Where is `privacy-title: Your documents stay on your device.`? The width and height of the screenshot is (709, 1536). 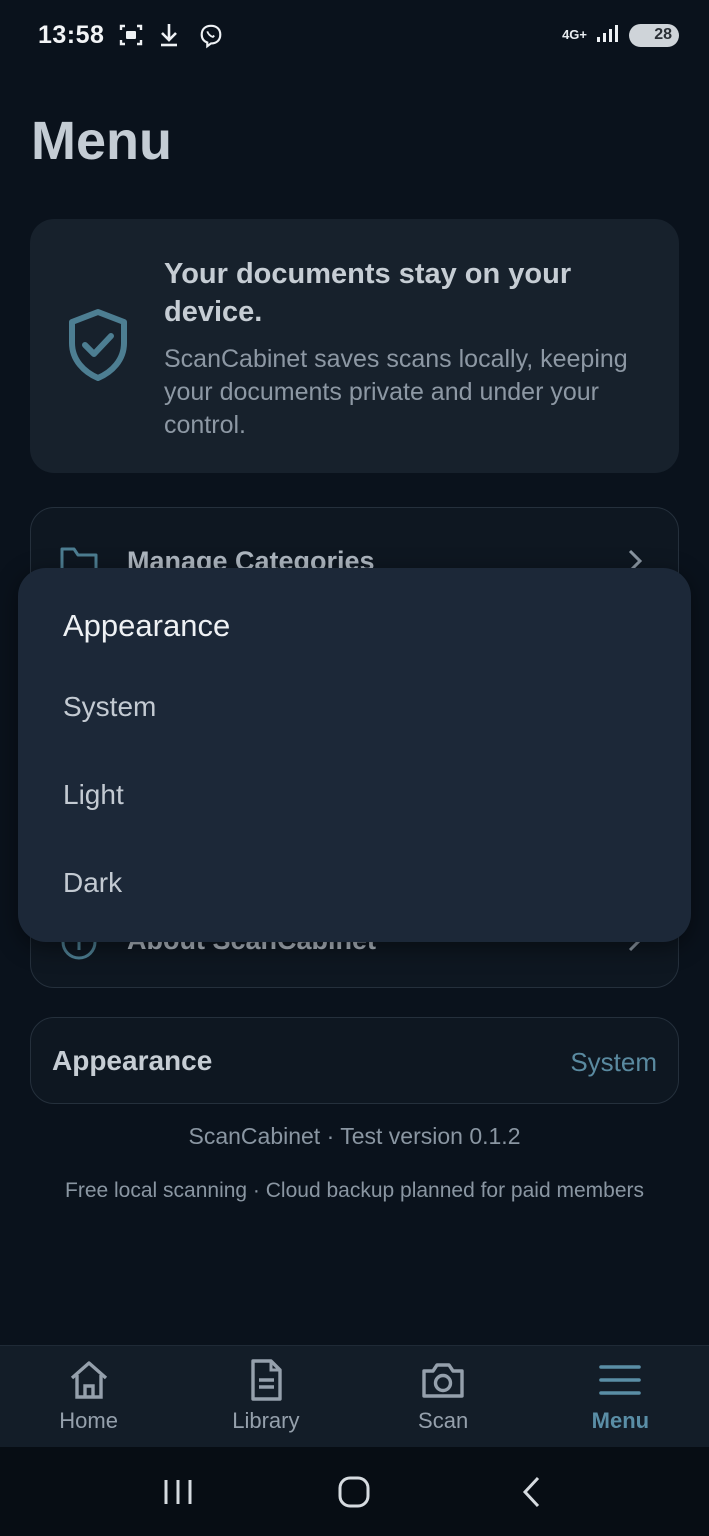
privacy-title: Your documents stay on your device. is located at coordinates (368, 293).